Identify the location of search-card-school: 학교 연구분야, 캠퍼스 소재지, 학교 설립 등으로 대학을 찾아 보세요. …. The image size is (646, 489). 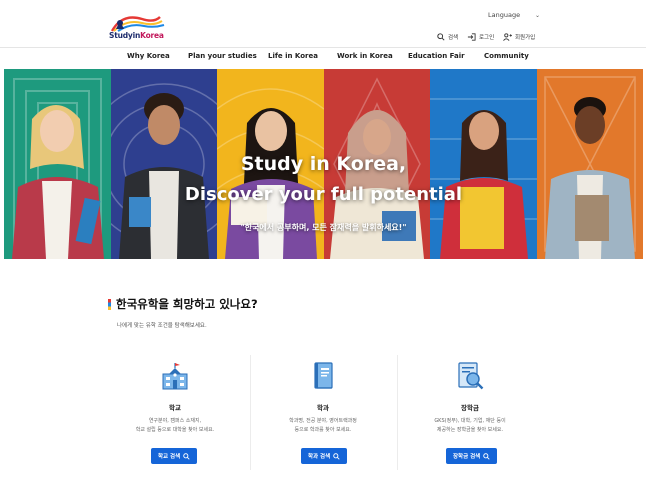
(175, 412).